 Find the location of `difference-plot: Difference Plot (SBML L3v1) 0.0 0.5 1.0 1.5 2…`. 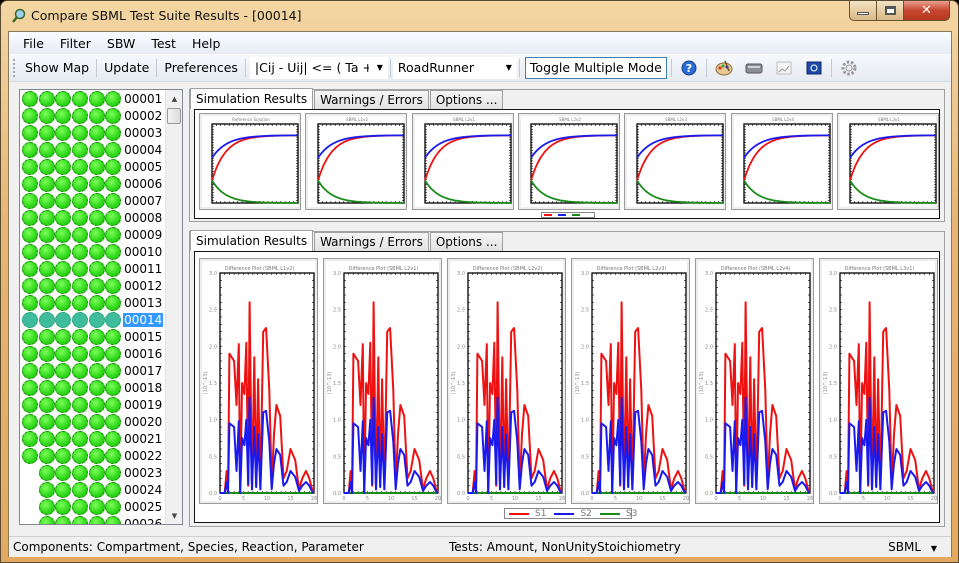

difference-plot: Difference Plot (SBML L3v1) 0.0 0.5 1.0 1.5 2… is located at coordinates (878, 381).